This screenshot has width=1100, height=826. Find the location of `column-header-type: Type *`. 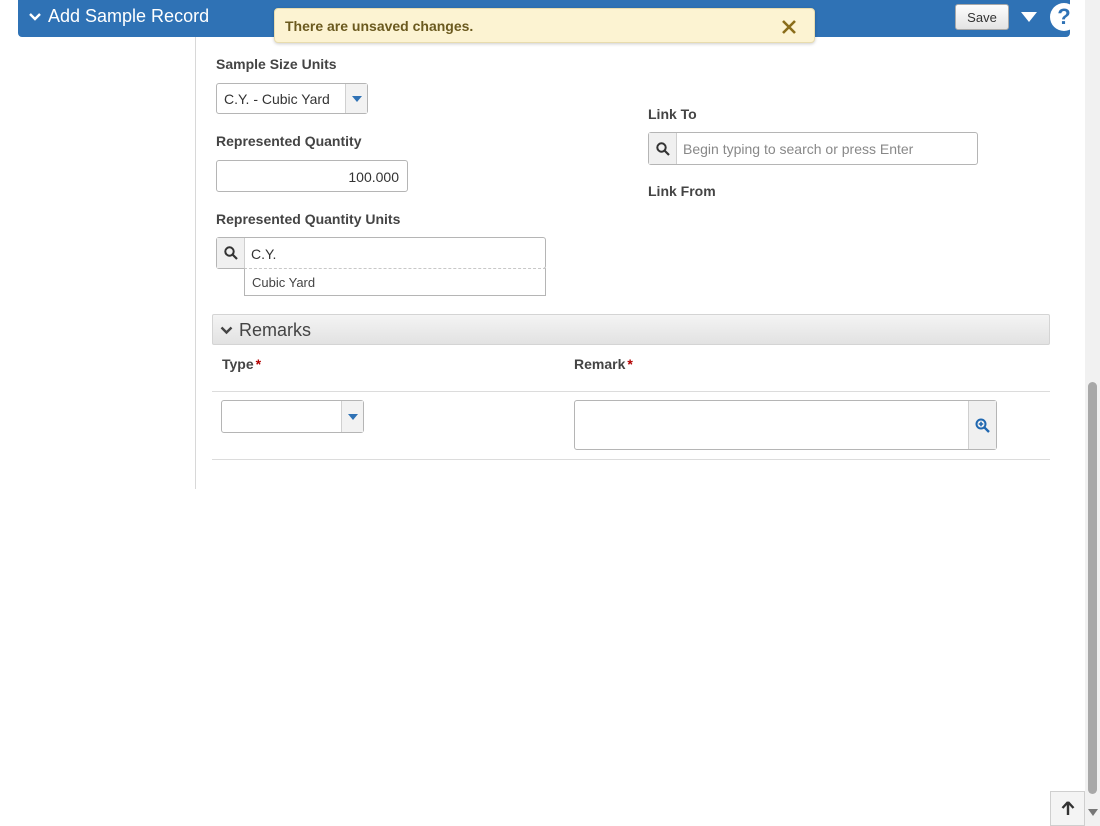

column-header-type: Type * is located at coordinates (241, 364).